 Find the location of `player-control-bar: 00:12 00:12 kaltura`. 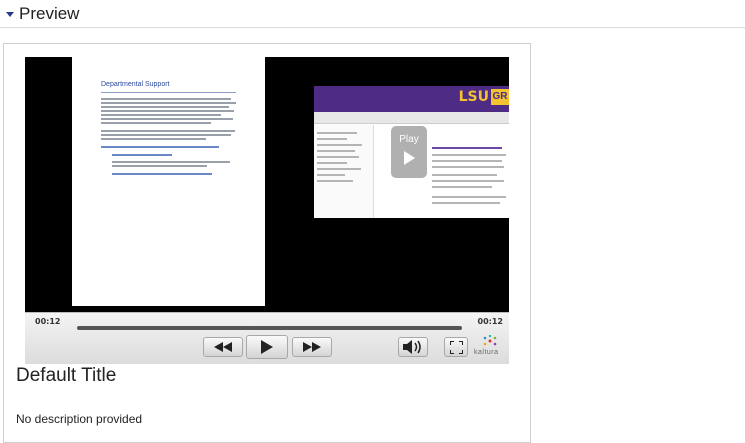

player-control-bar: 00:12 00:12 kaltura is located at coordinates (267, 338).